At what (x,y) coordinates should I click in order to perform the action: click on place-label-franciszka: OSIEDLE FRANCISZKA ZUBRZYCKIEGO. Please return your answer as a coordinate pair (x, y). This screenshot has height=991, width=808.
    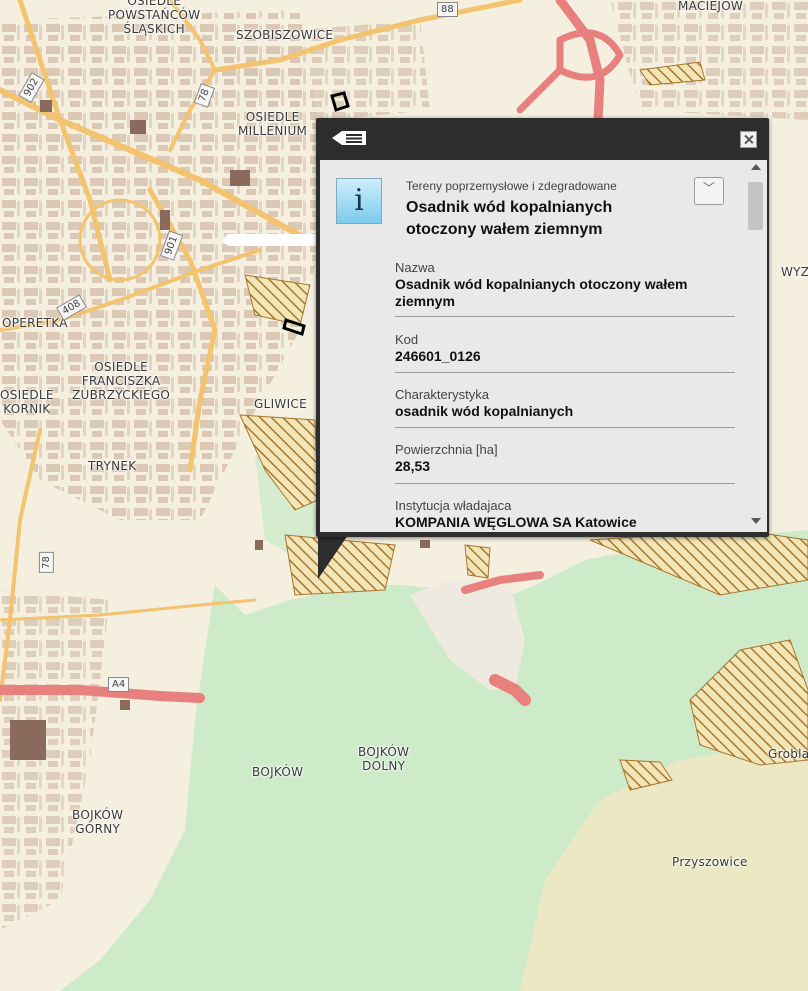
    Looking at the image, I should click on (121, 381).